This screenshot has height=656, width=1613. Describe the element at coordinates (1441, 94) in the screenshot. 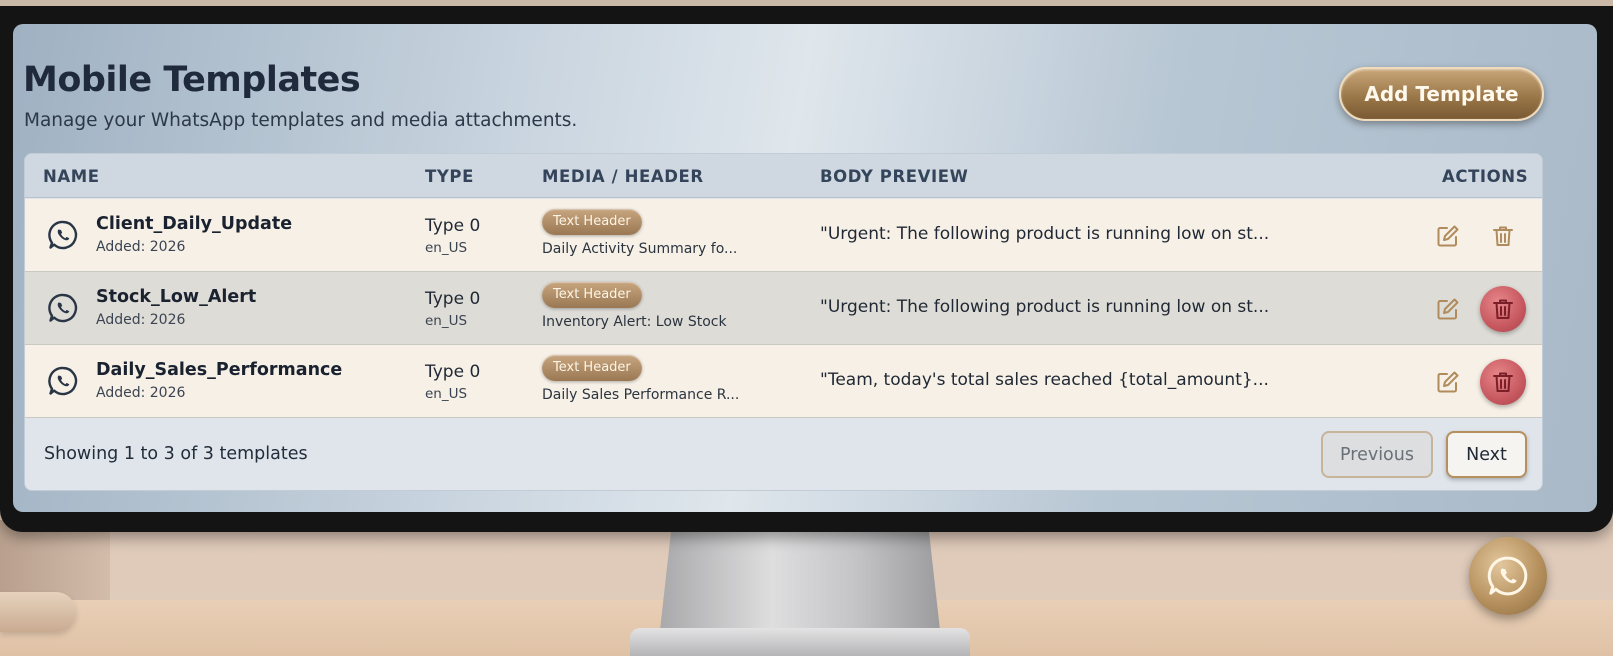

I see `add-template-button: Add Template` at that location.